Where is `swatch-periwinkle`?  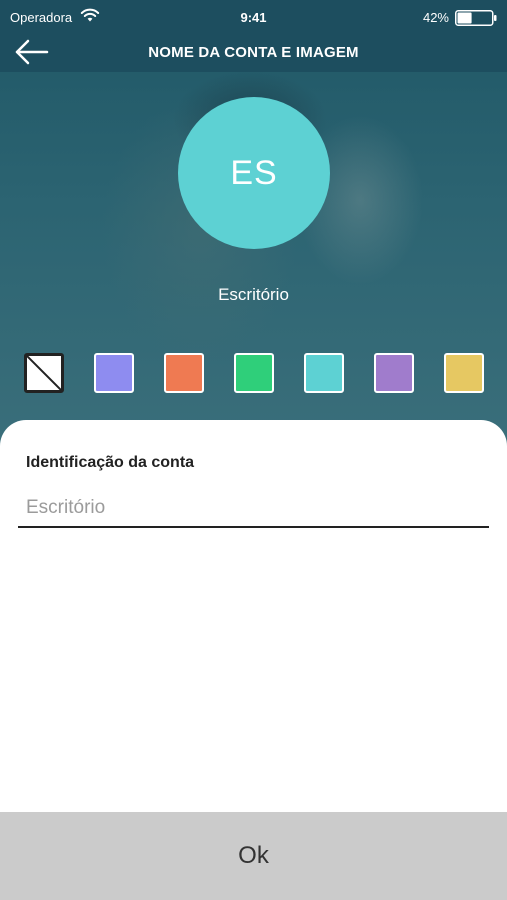 swatch-periwinkle is located at coordinates (114, 373).